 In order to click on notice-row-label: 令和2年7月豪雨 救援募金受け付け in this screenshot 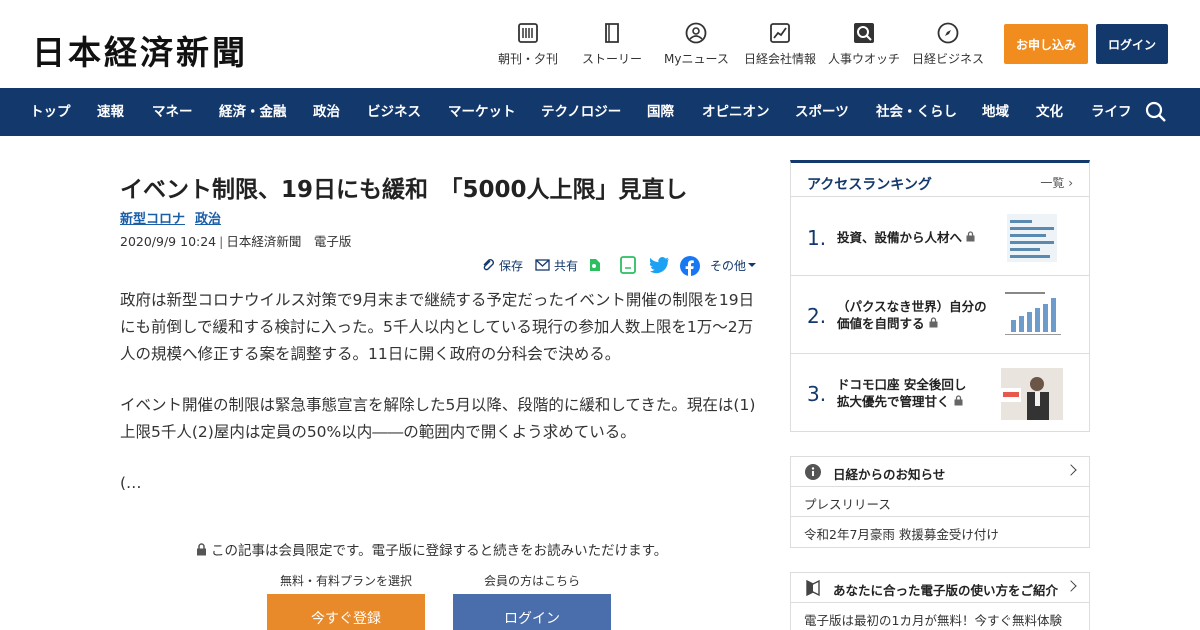, I will do `click(901, 534)`.